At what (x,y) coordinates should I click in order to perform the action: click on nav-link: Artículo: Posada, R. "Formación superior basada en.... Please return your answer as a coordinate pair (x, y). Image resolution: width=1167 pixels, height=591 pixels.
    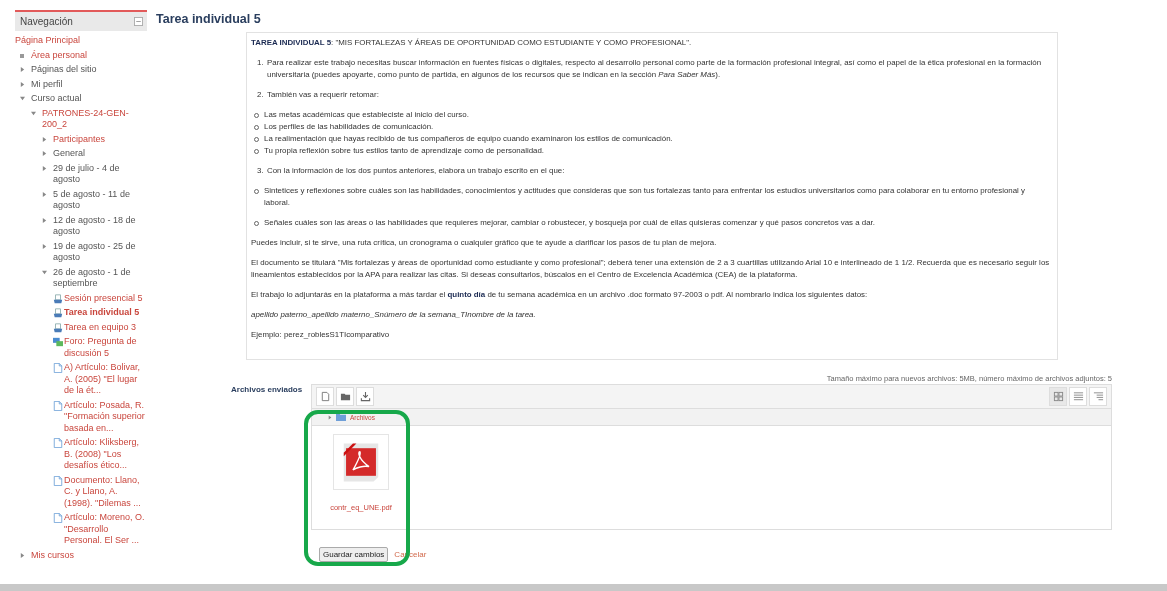
    Looking at the image, I should click on (105, 416).